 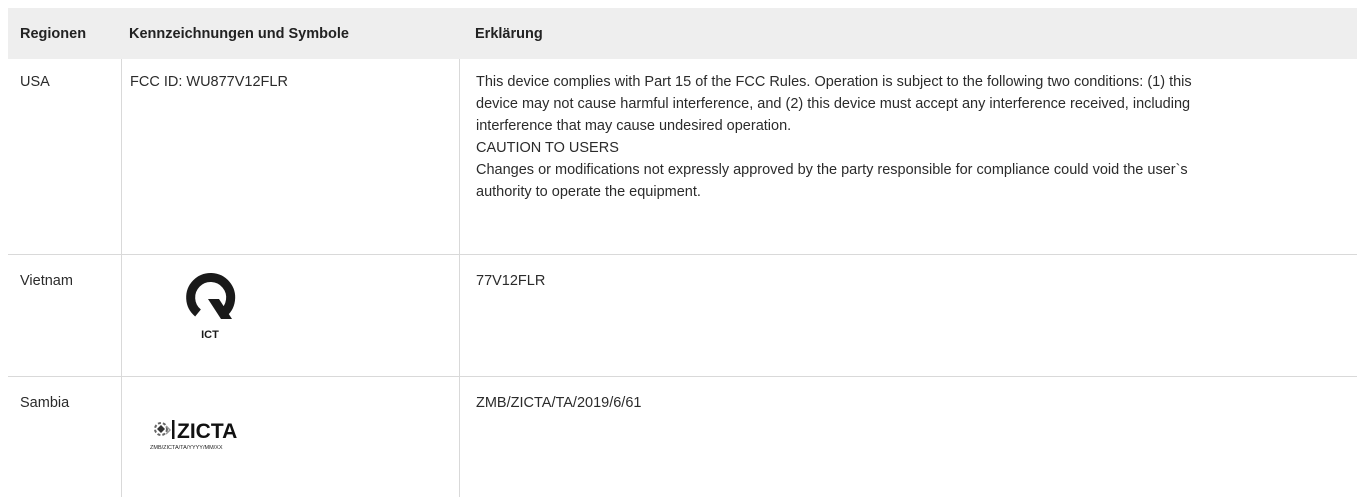 What do you see at coordinates (290, 156) in the screenshot?
I see `fcc-id: FCC ID: WU877V12FLR` at bounding box center [290, 156].